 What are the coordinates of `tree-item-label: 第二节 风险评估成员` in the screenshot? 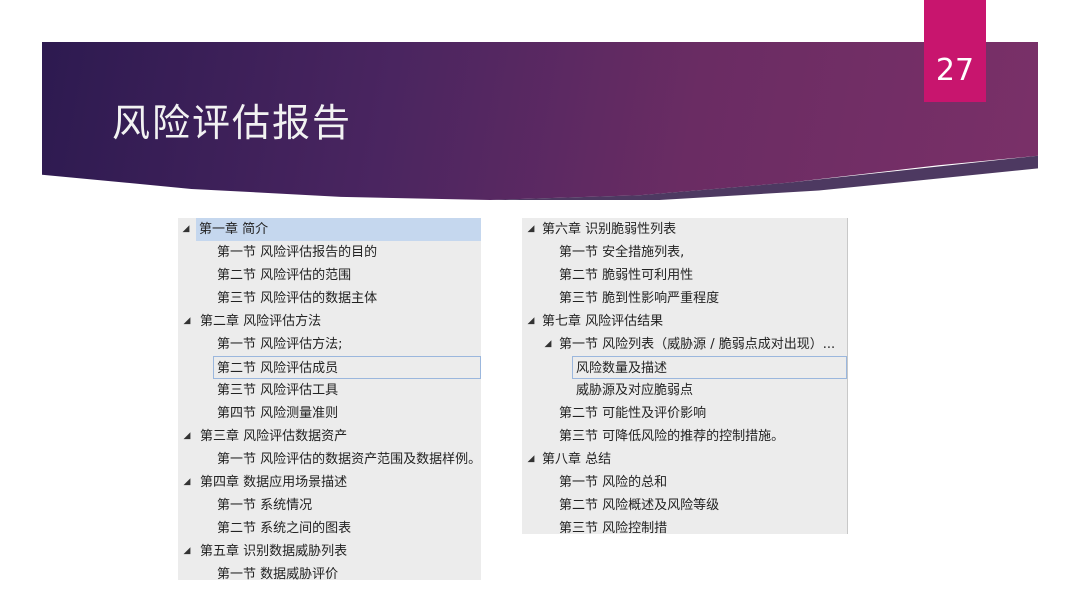 It's located at (278, 368).